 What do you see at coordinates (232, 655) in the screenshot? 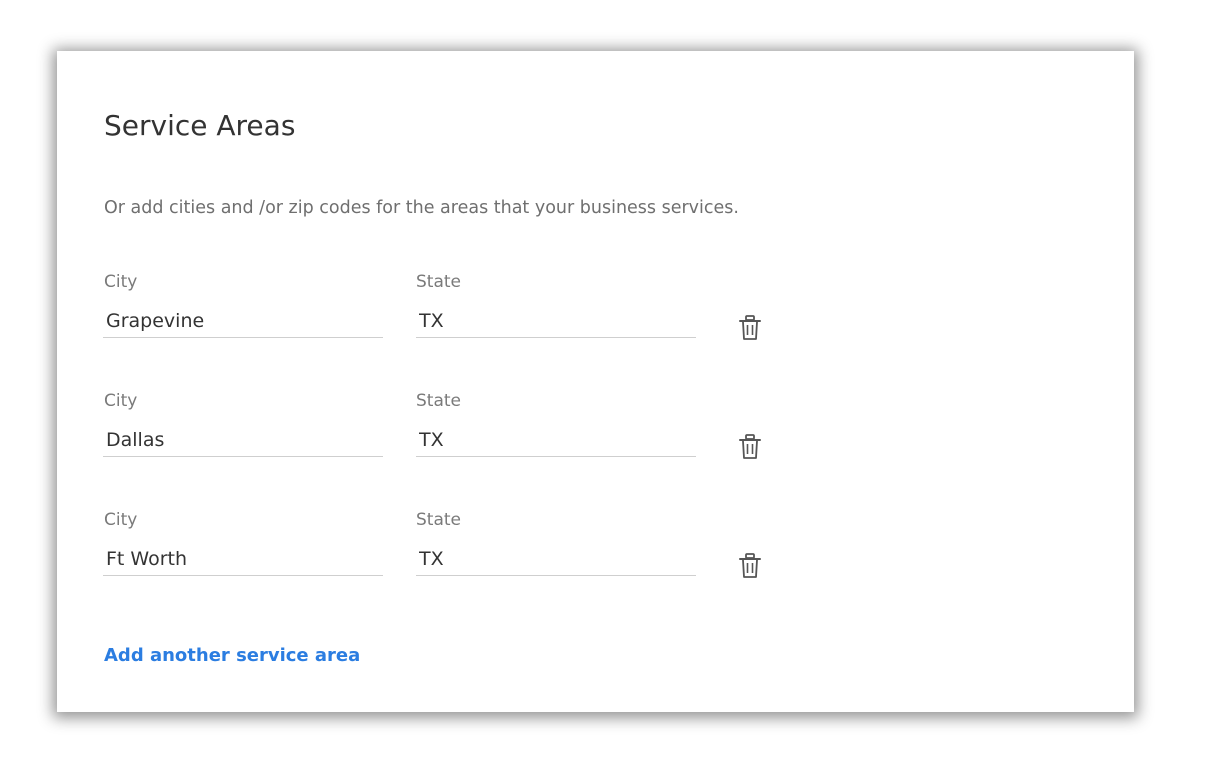
I see `add-service-area-link: Add another service area` at bounding box center [232, 655].